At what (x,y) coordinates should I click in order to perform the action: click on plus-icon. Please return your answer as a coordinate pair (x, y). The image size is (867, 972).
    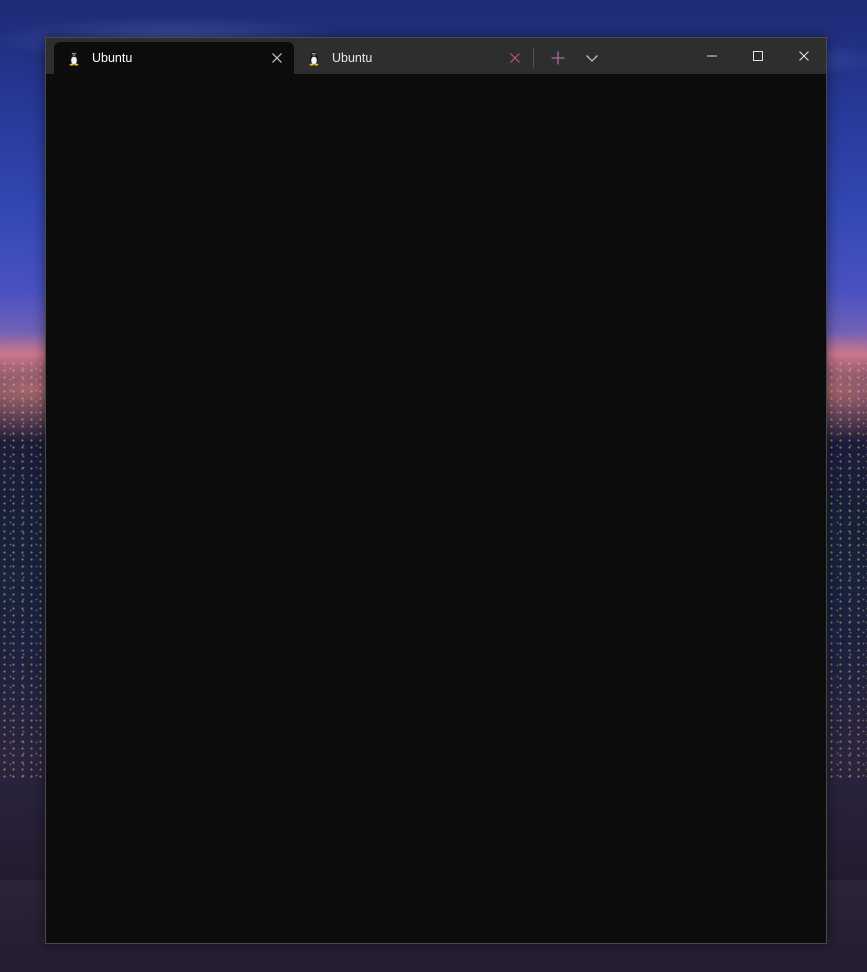
    Looking at the image, I should click on (558, 58).